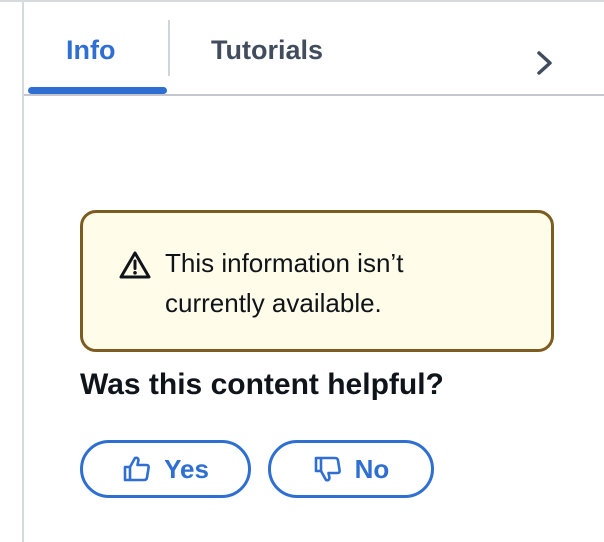  I want to click on panel-top-border, so click(302, 1).